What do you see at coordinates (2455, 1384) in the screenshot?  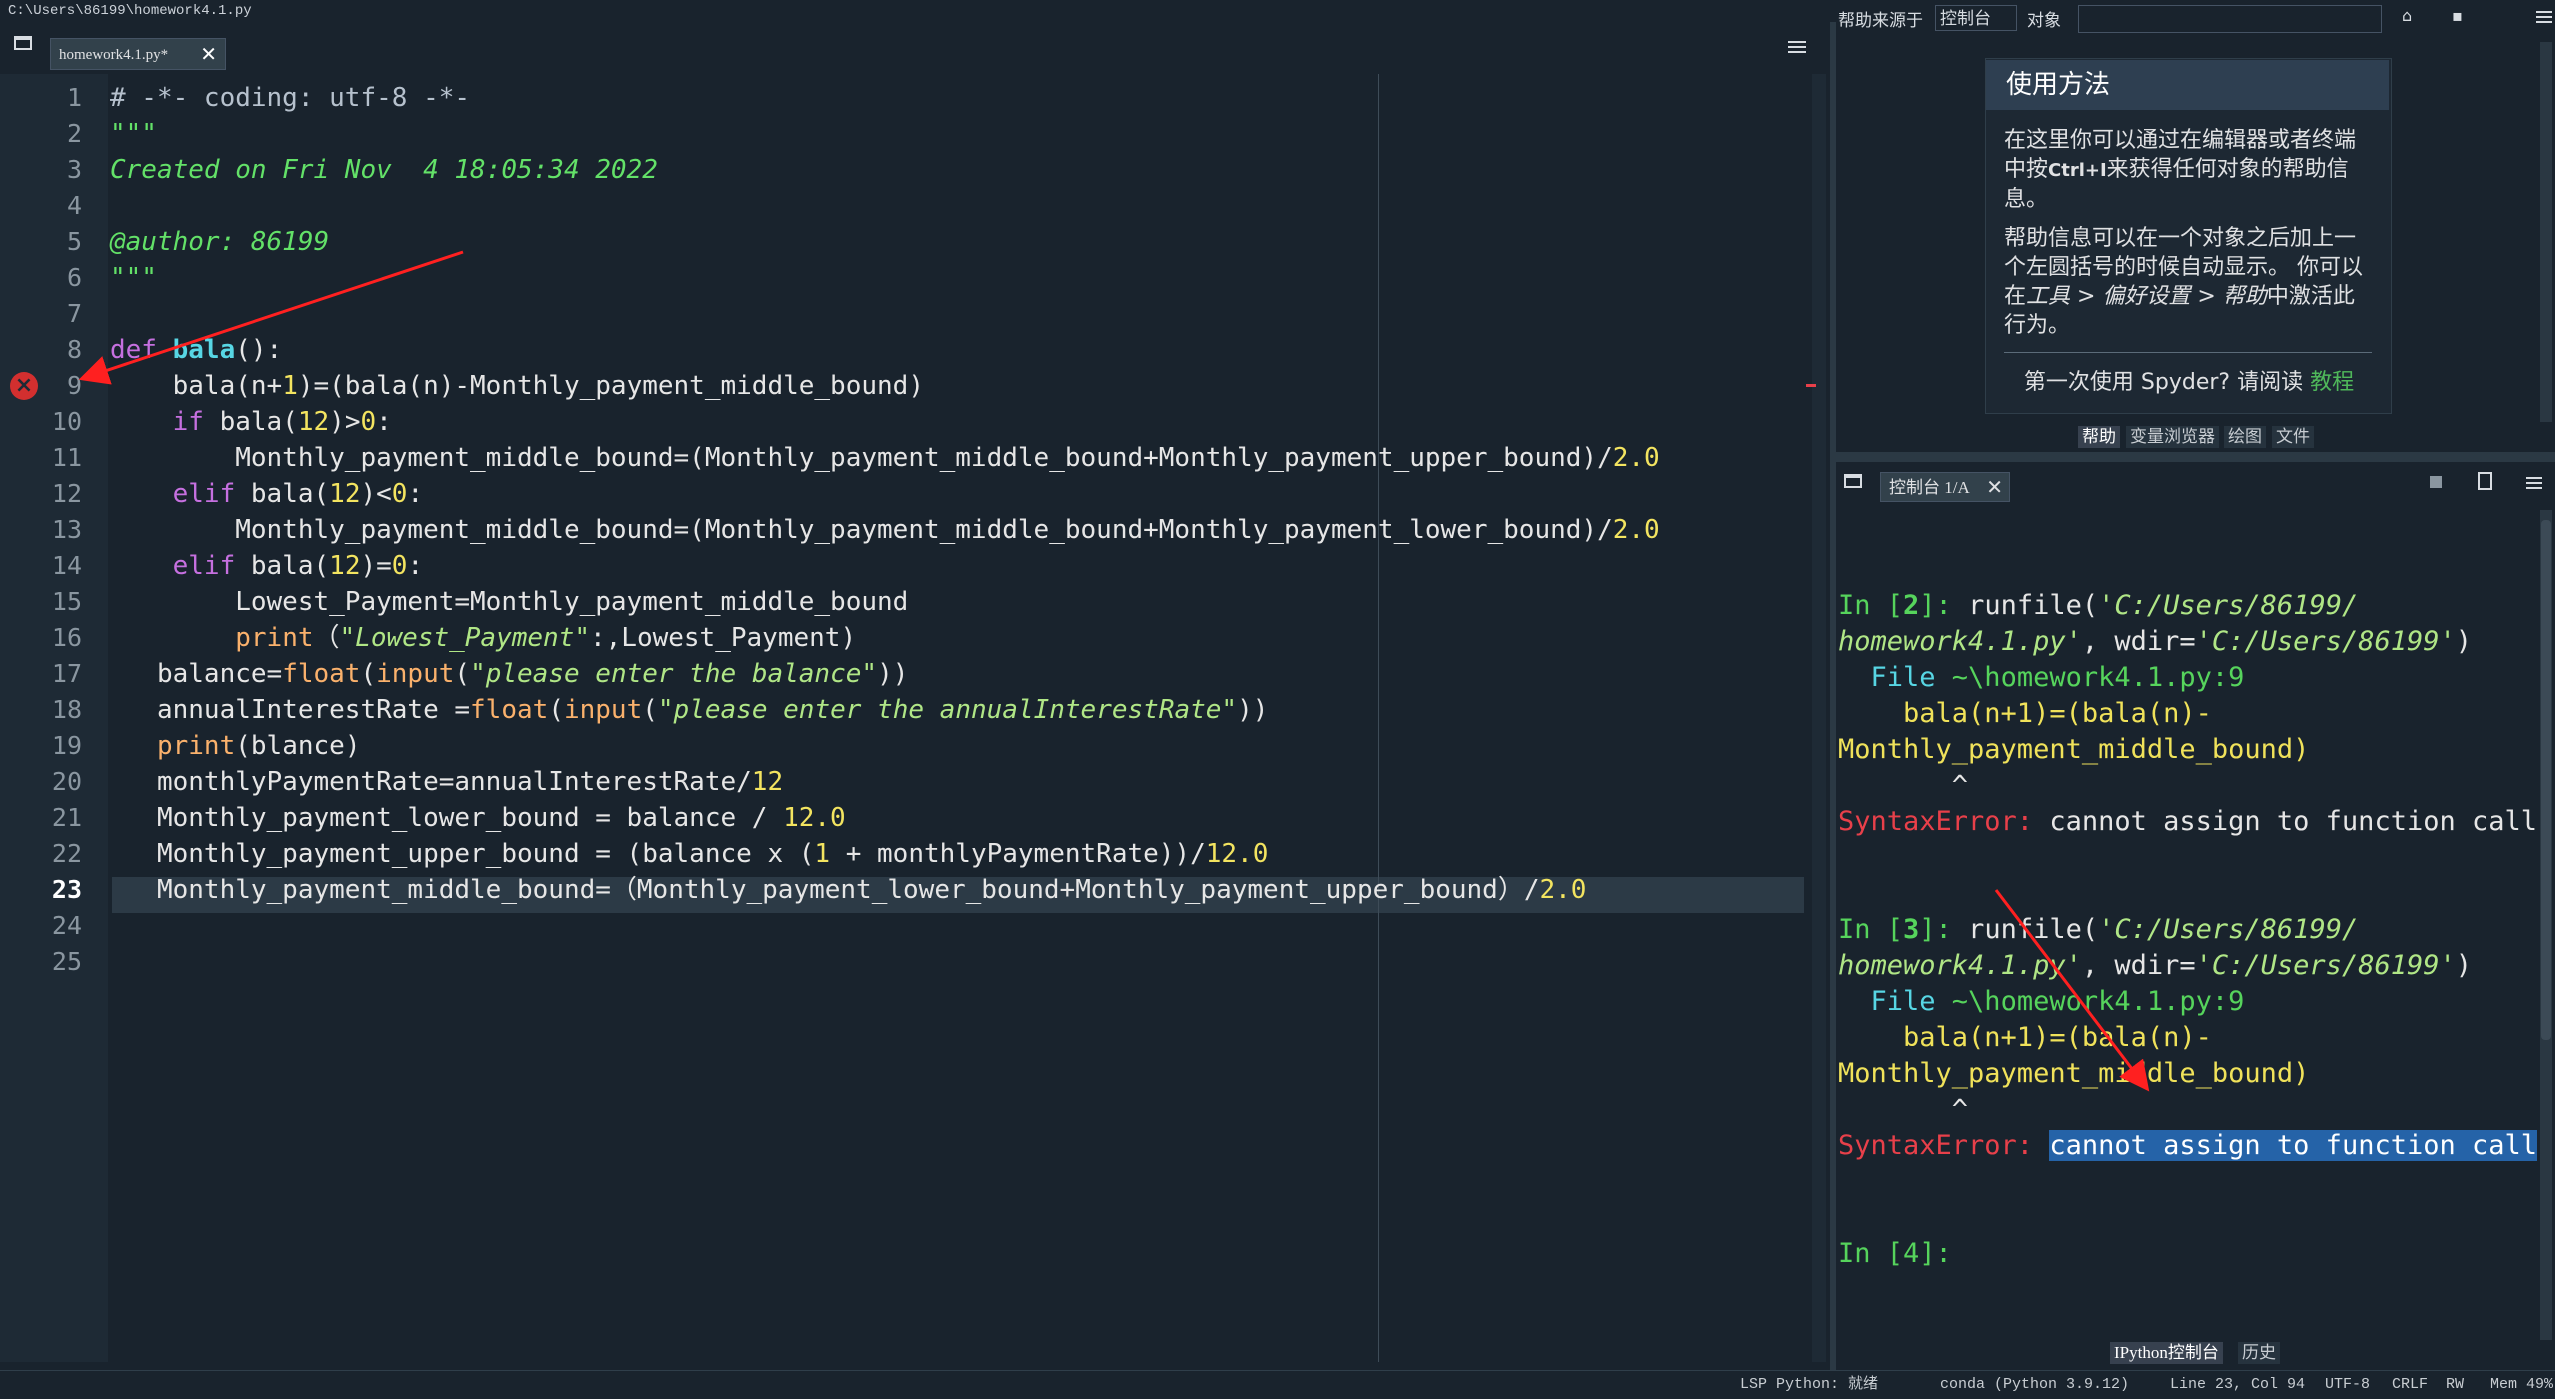 I see `file-permissions: RW` at bounding box center [2455, 1384].